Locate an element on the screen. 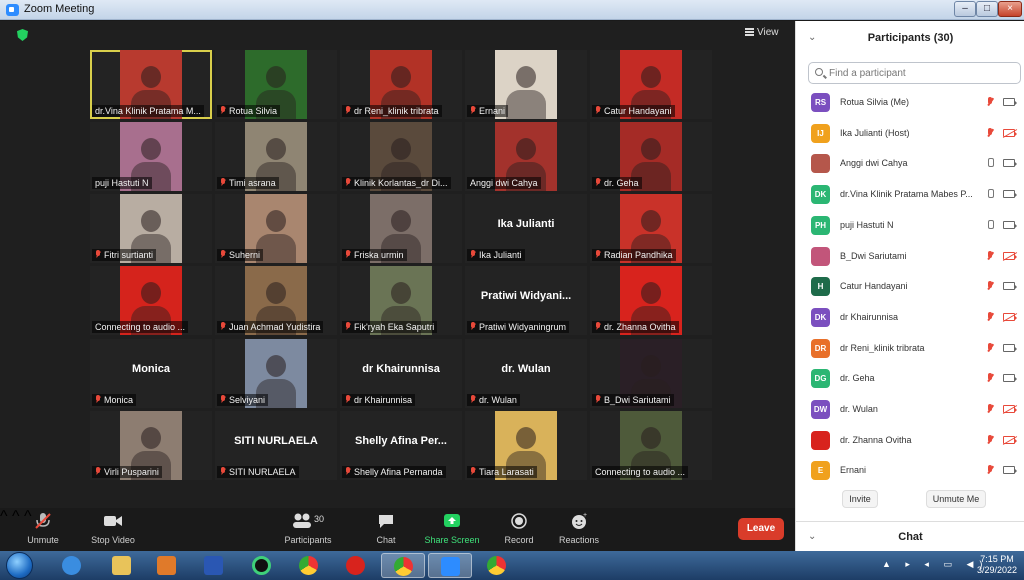 The height and width of the screenshot is (580, 1024). video-tile: SITI NURLAELA SITI NURLAELA is located at coordinates (276, 445).